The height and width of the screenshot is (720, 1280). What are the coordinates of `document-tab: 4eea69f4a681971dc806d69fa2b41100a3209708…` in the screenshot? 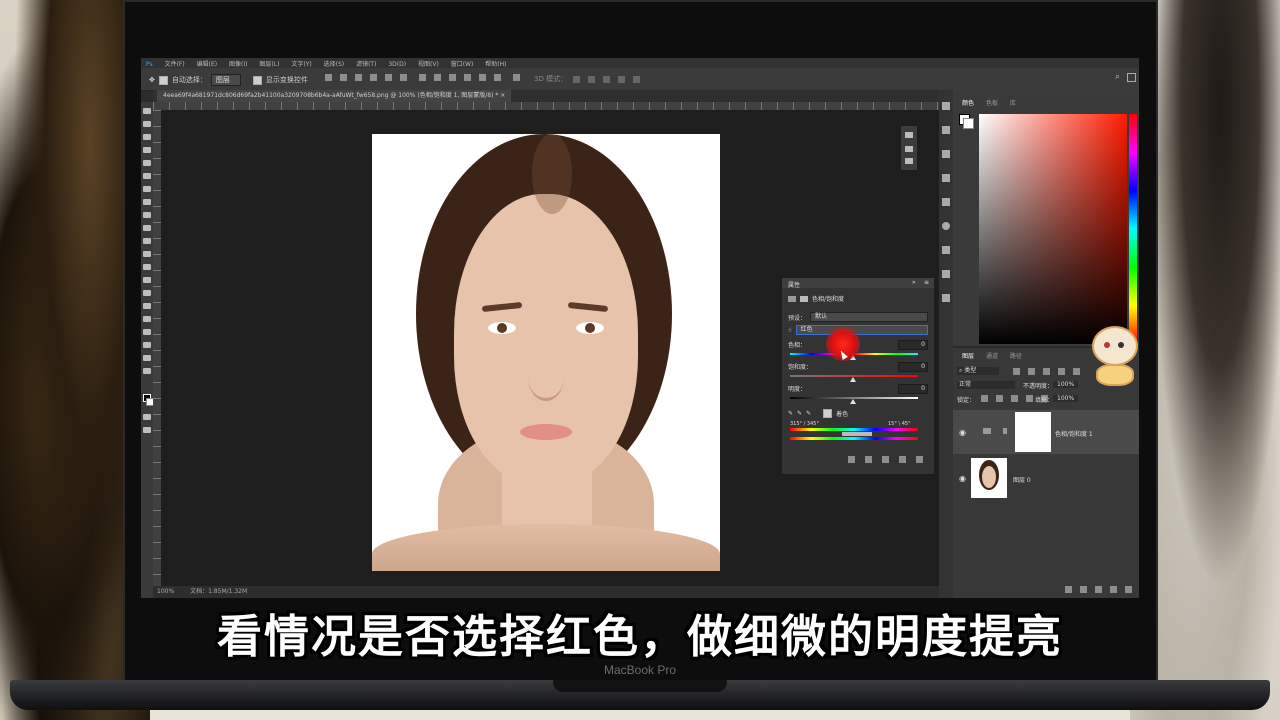 It's located at (334, 96).